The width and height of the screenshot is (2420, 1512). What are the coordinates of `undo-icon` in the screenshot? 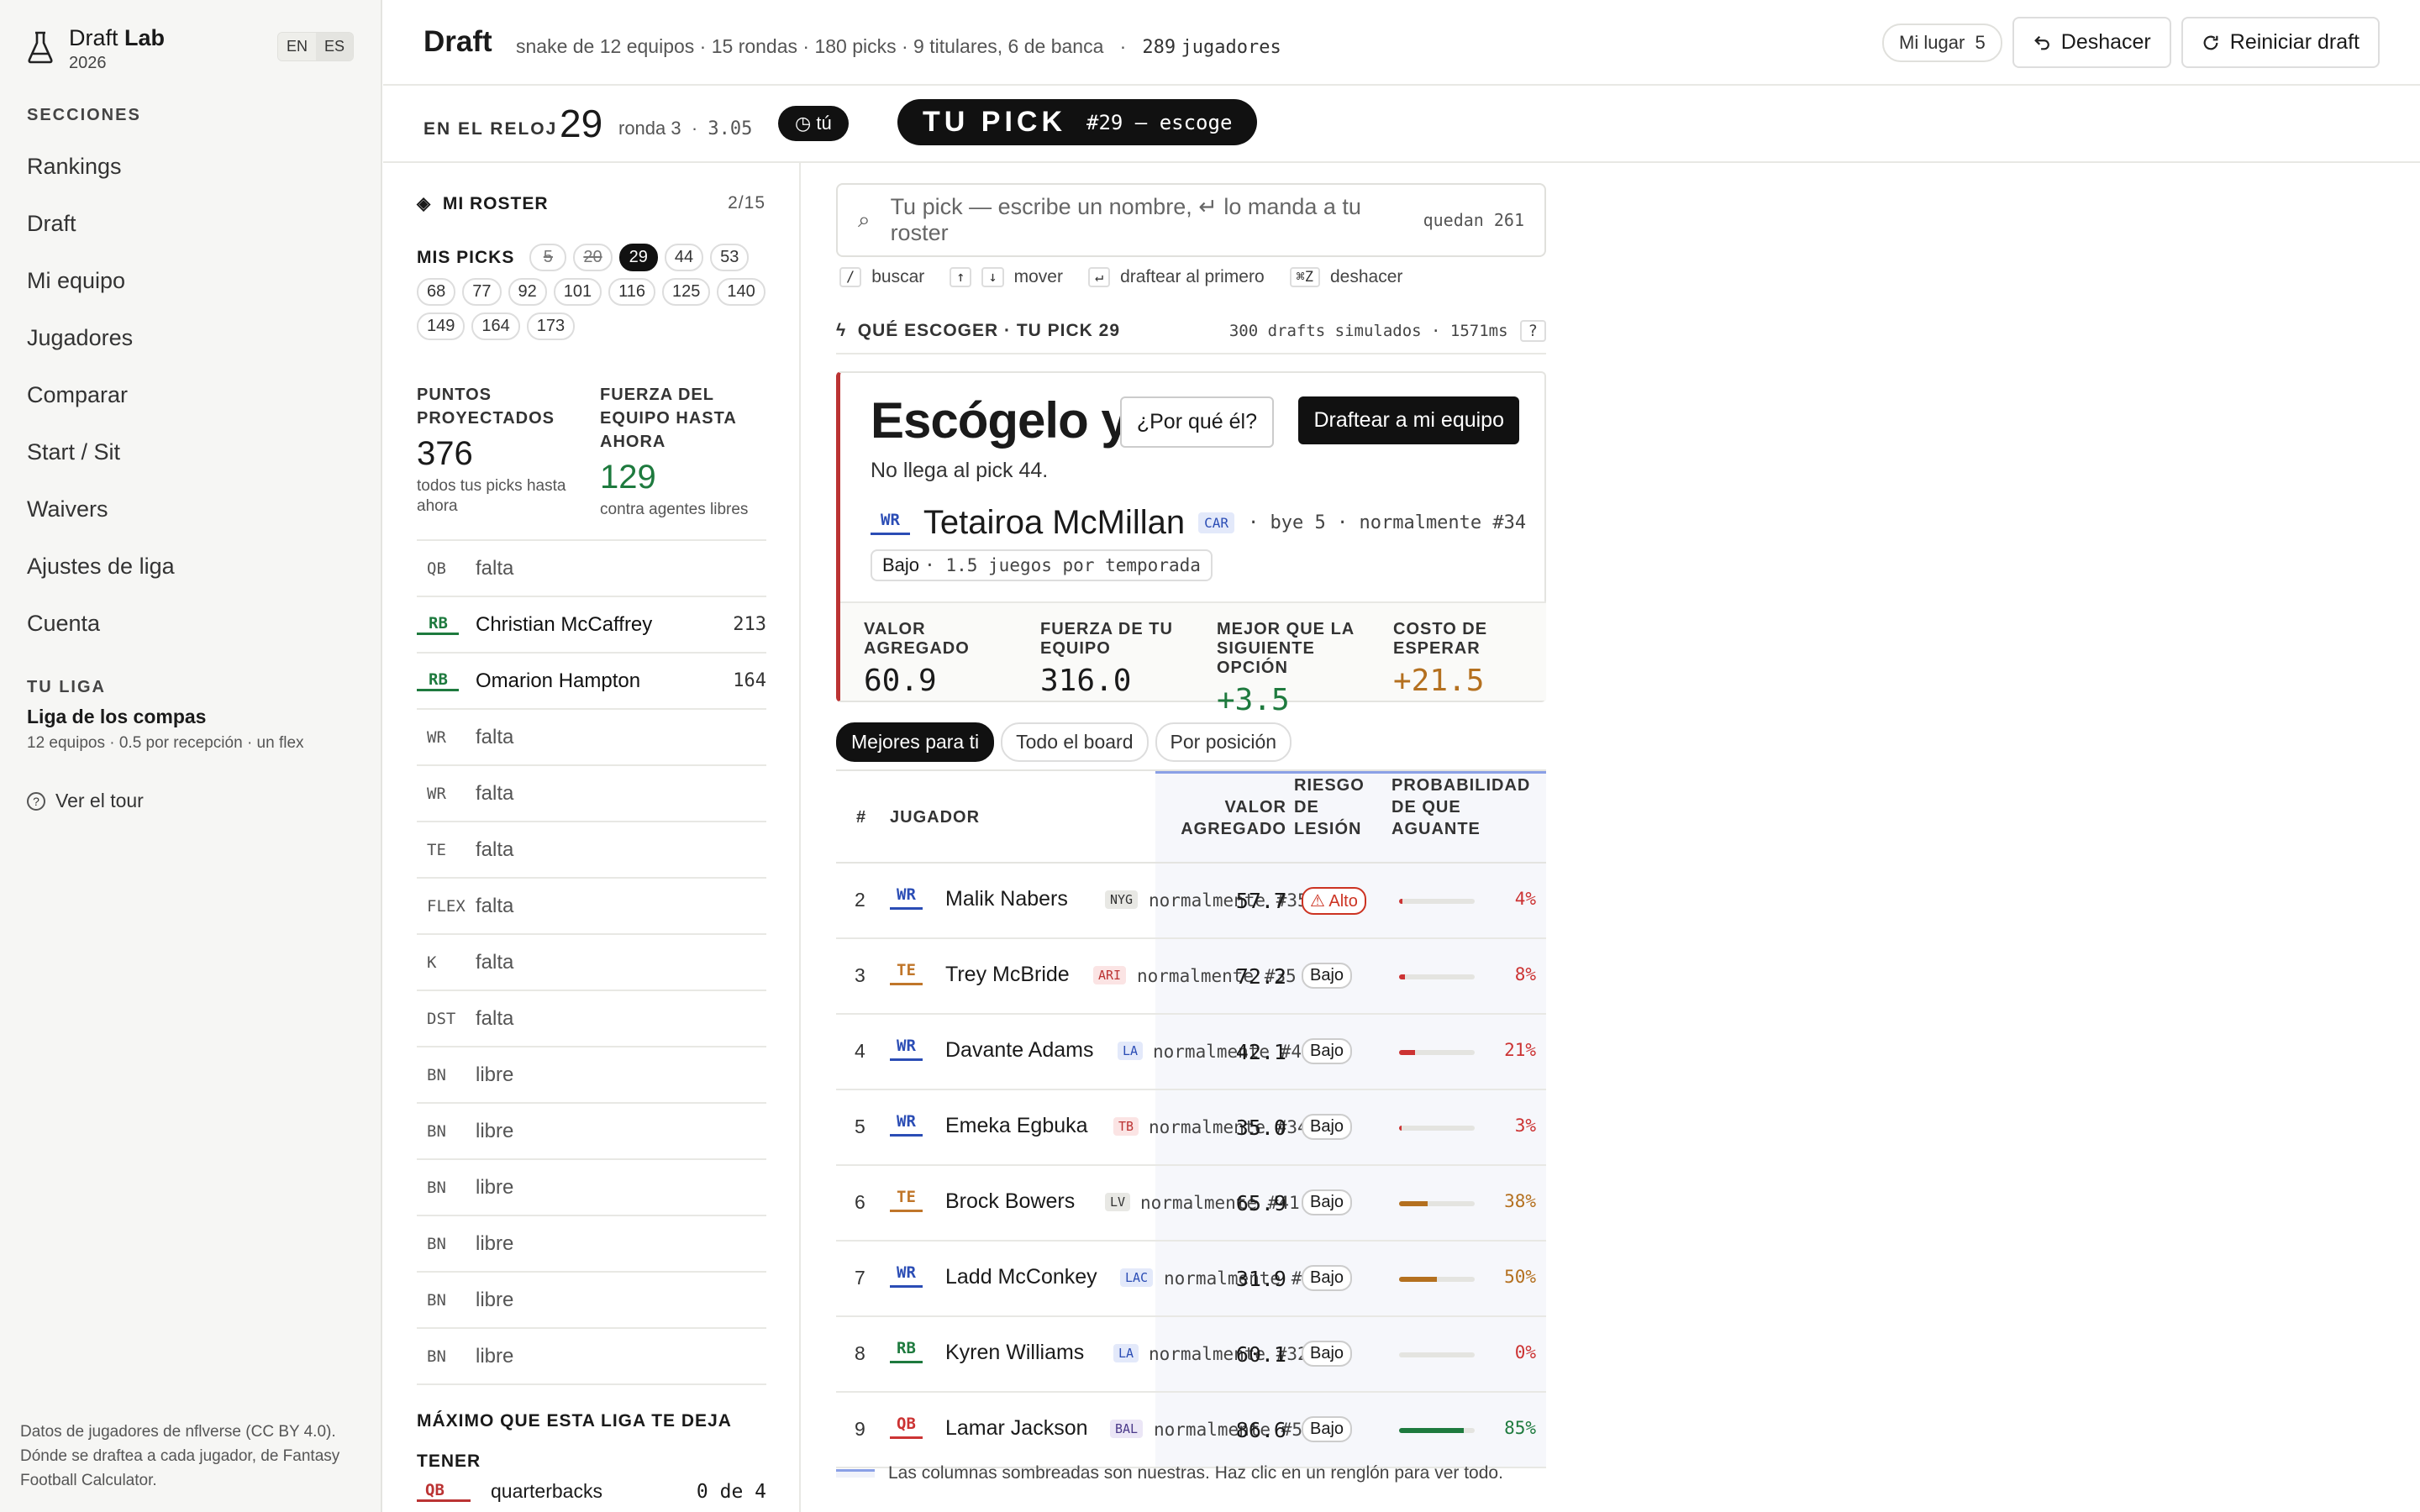 It's located at (2041, 42).